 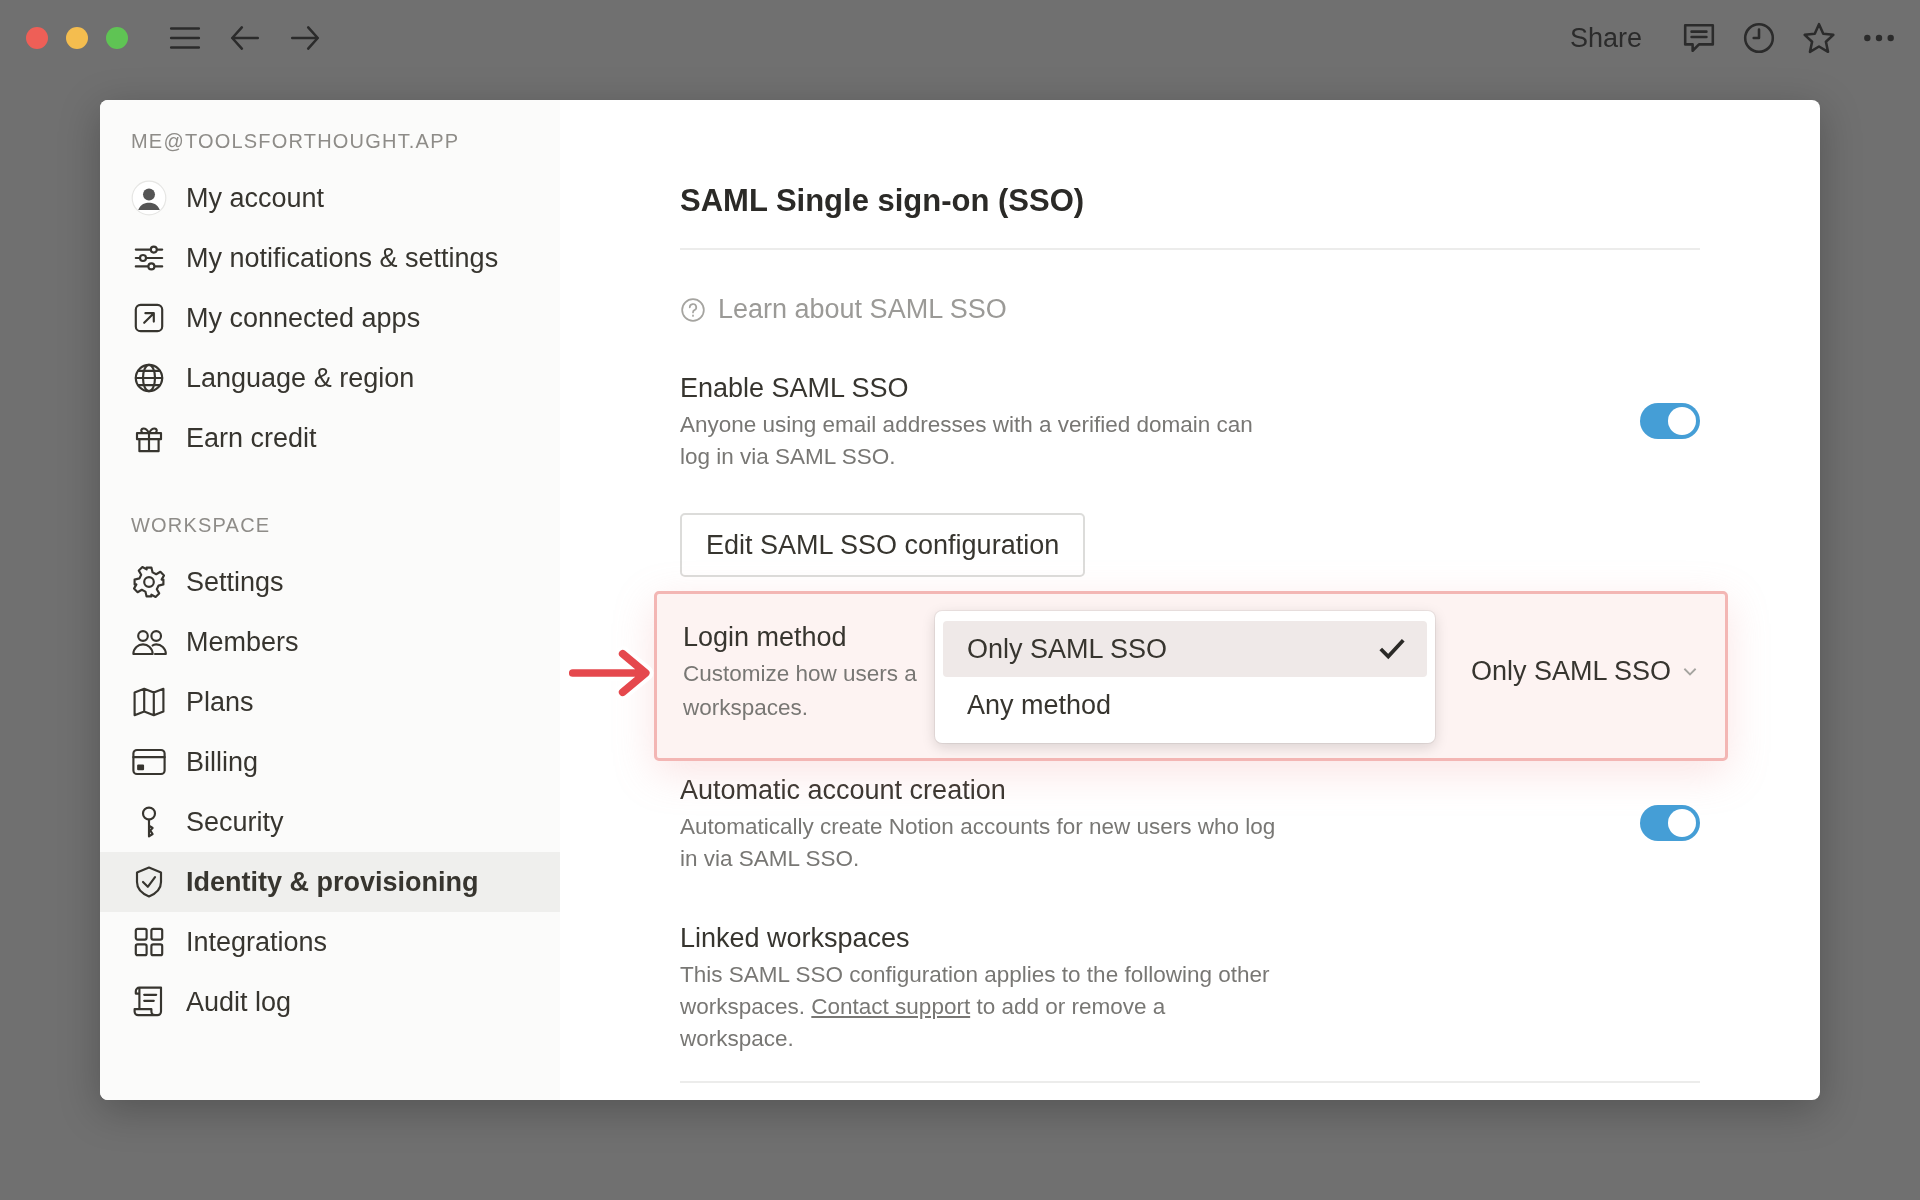 What do you see at coordinates (330, 942) in the screenshot?
I see `sidebar-item: Integrations` at bounding box center [330, 942].